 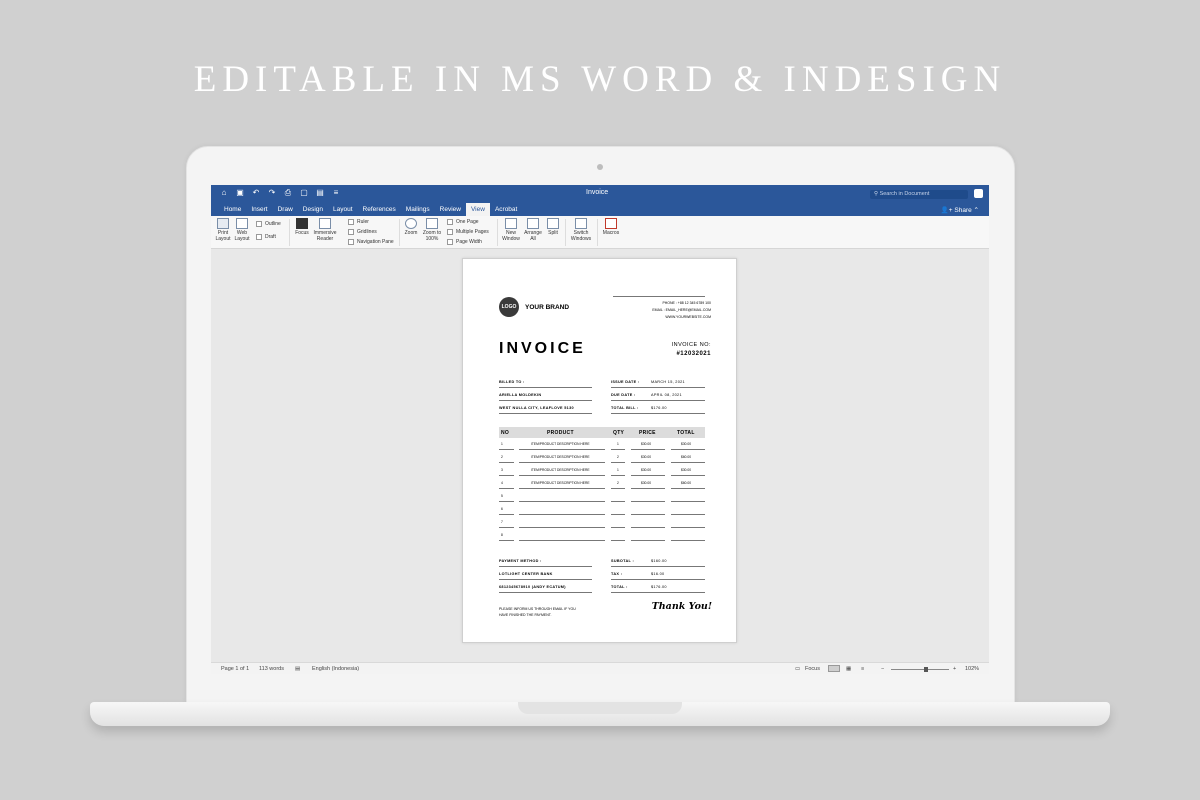 I want to click on one-page-button: One Page, so click(x=463, y=222).